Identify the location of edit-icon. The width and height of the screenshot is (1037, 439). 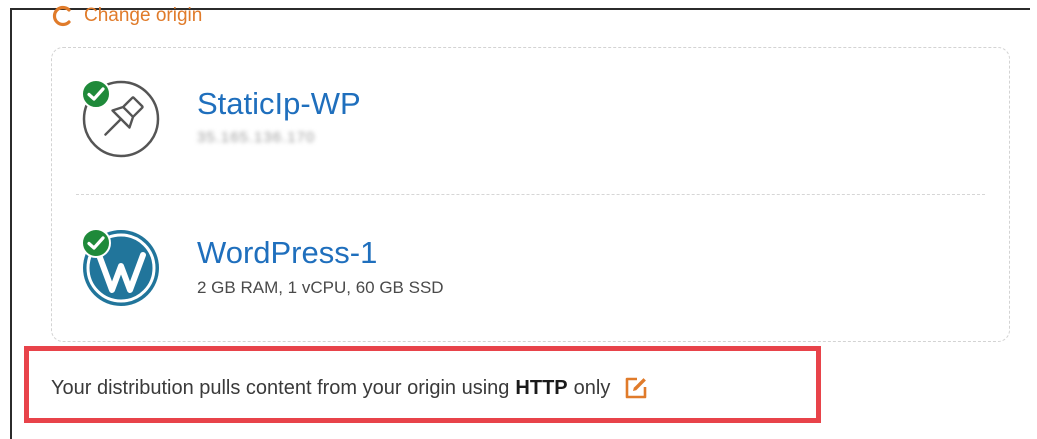
(636, 388).